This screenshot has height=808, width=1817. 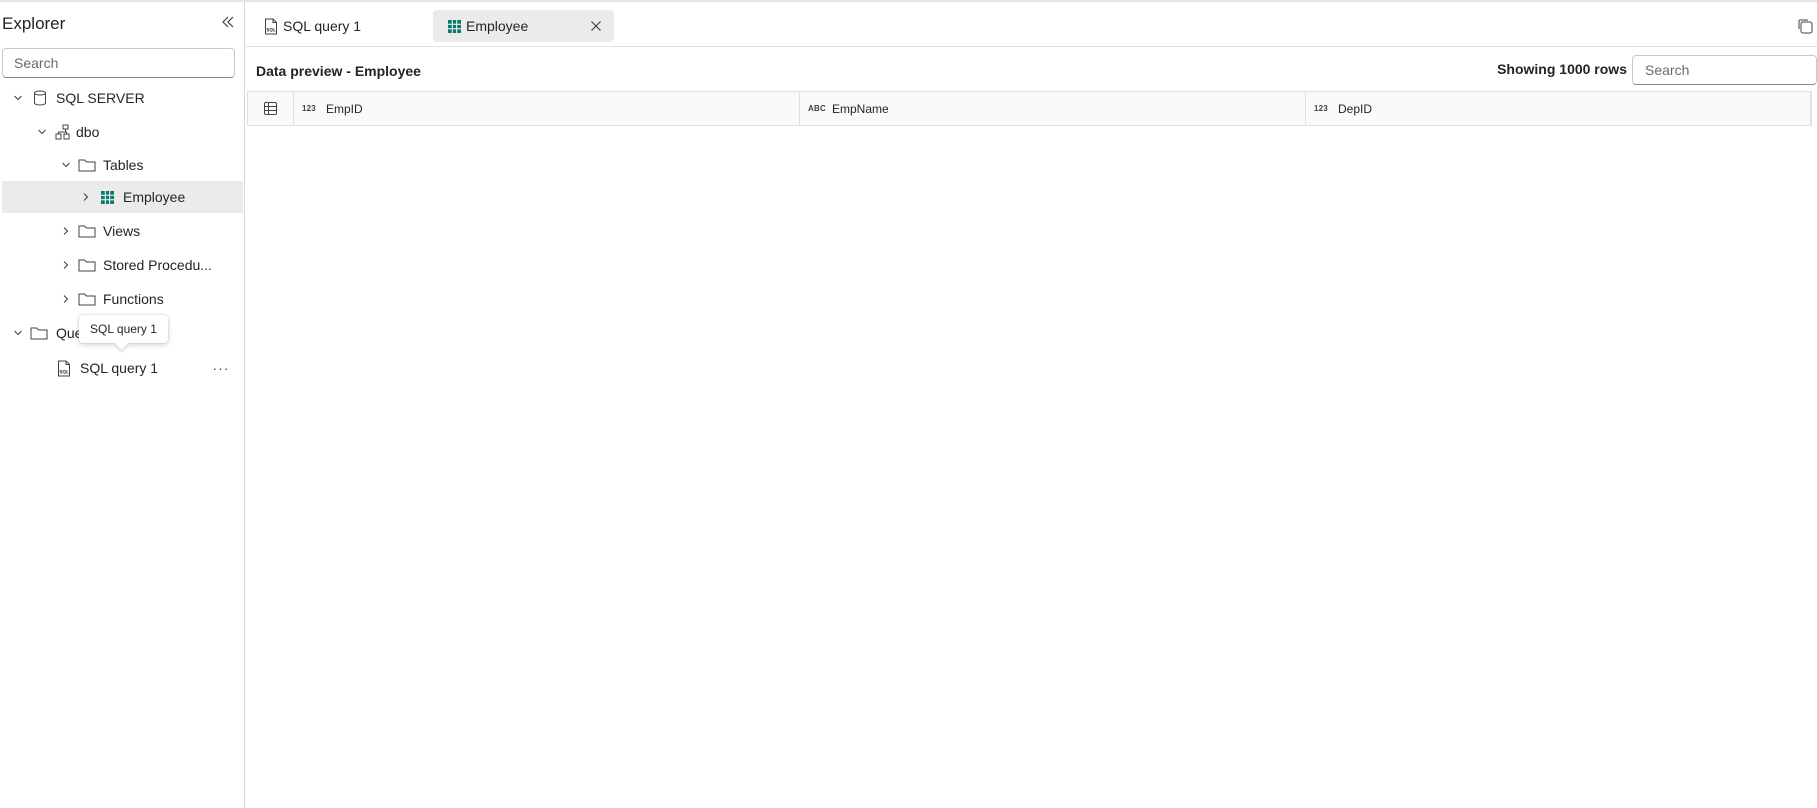 I want to click on tree-label-sql-query-1: SQL query 1, so click(x=119, y=368).